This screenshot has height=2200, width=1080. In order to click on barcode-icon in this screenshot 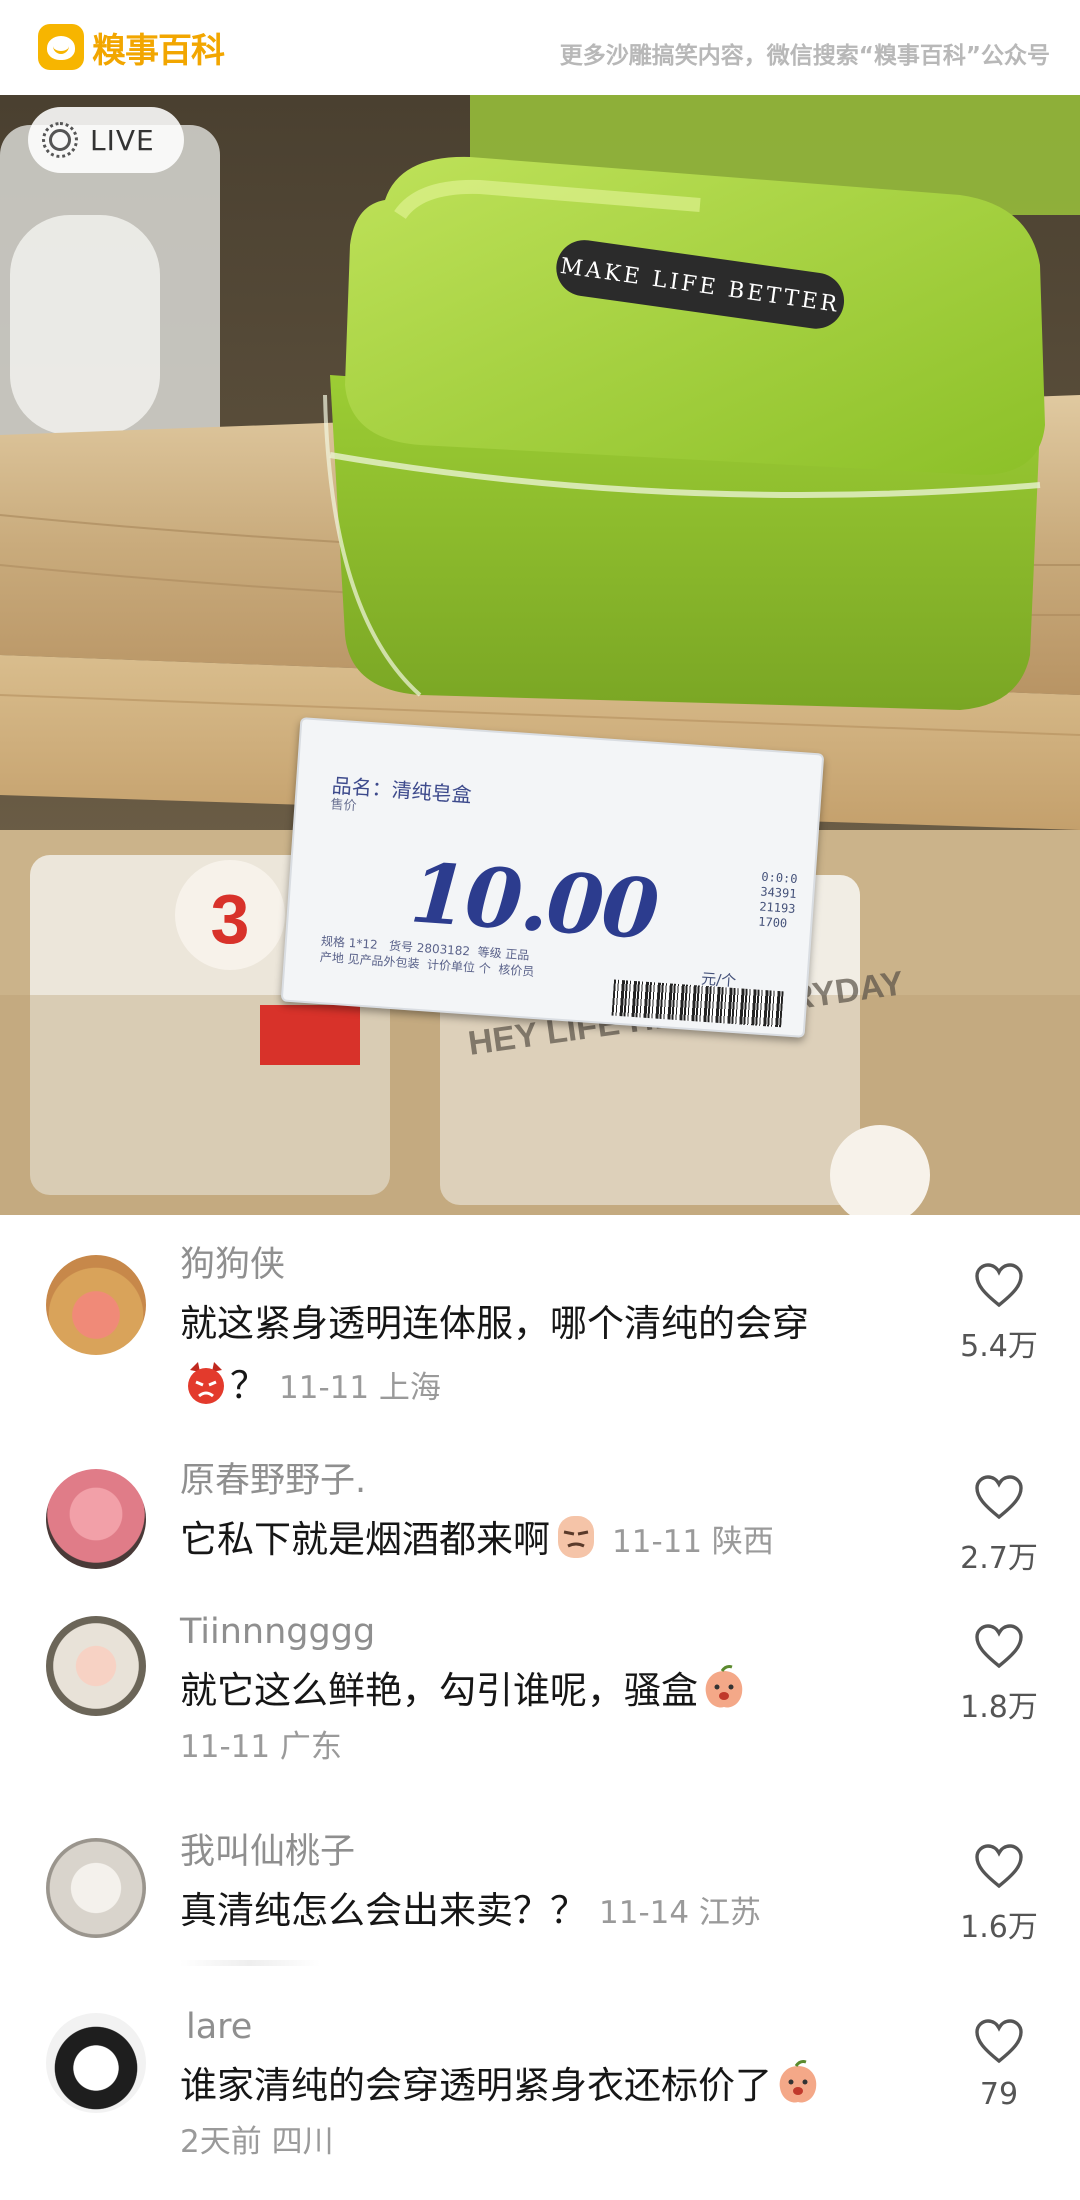, I will do `click(697, 1003)`.